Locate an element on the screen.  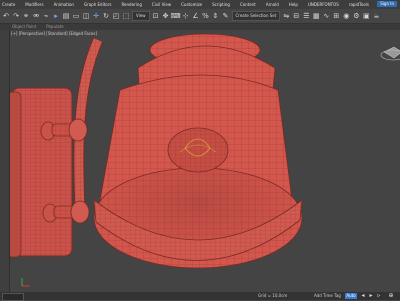
undo-icon: ↶ is located at coordinates (6, 16).